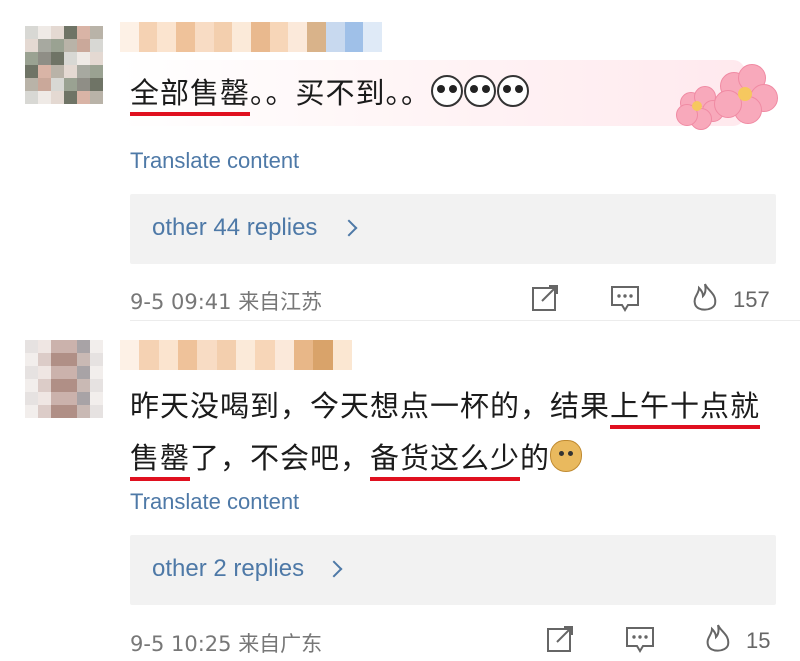  What do you see at coordinates (280, 458) in the screenshot?
I see `comment-text-segment: 了，不会吧，` at bounding box center [280, 458].